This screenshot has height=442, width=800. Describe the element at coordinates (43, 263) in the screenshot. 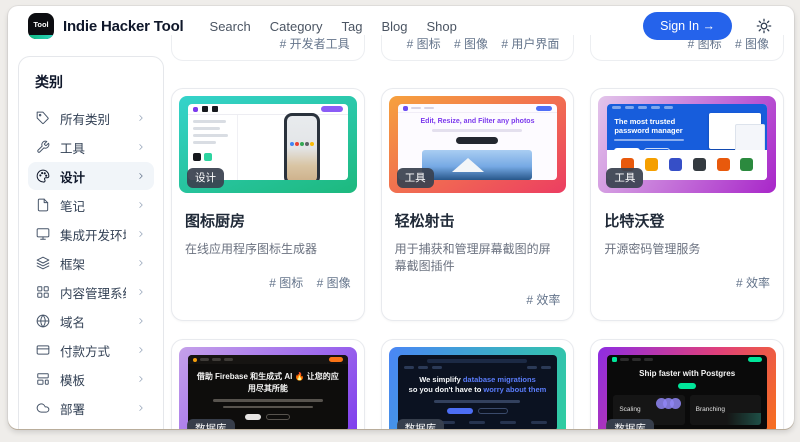

I see `layers-icon` at that location.